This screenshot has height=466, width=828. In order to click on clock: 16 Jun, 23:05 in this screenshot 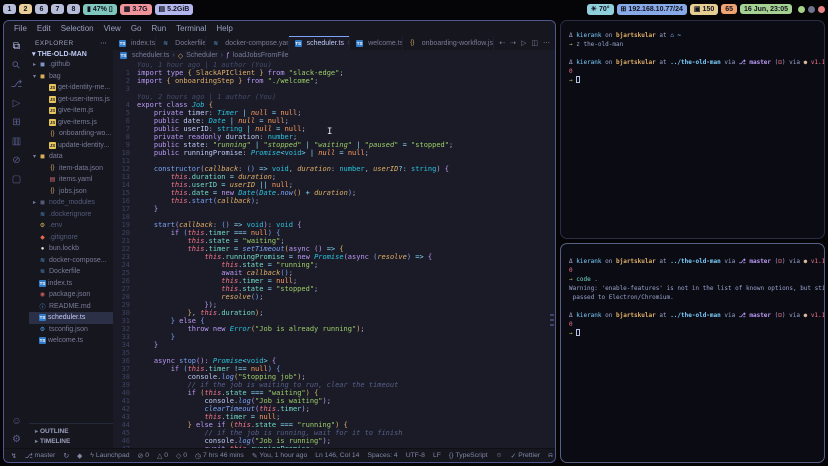, I will do `click(766, 9)`.